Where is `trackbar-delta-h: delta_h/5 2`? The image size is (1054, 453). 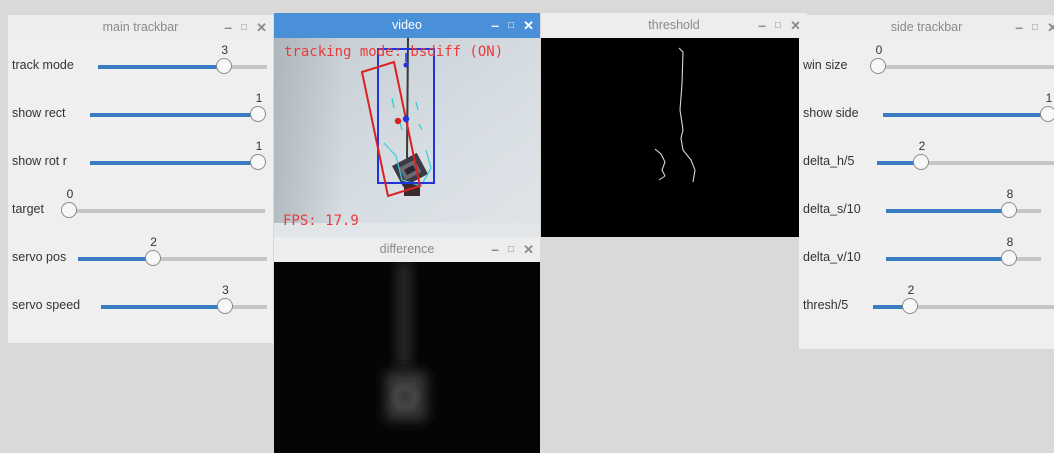 trackbar-delta-h: delta_h/5 2 is located at coordinates (926, 159).